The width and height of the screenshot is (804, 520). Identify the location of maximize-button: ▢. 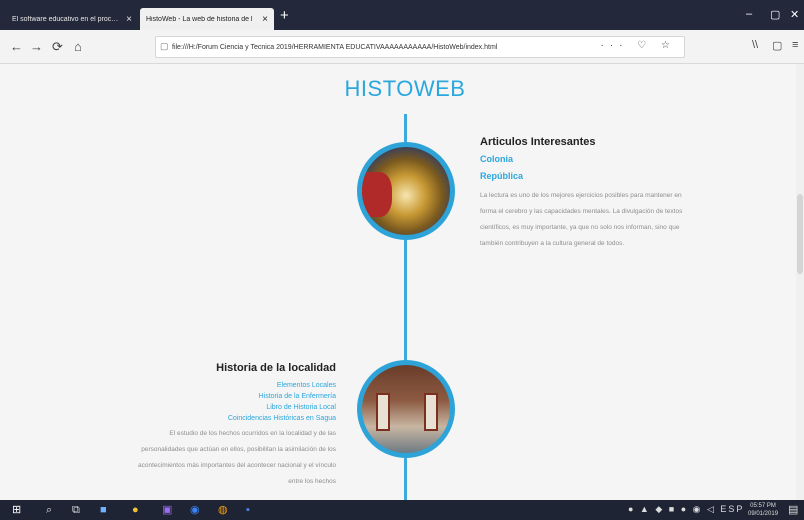
(775, 14).